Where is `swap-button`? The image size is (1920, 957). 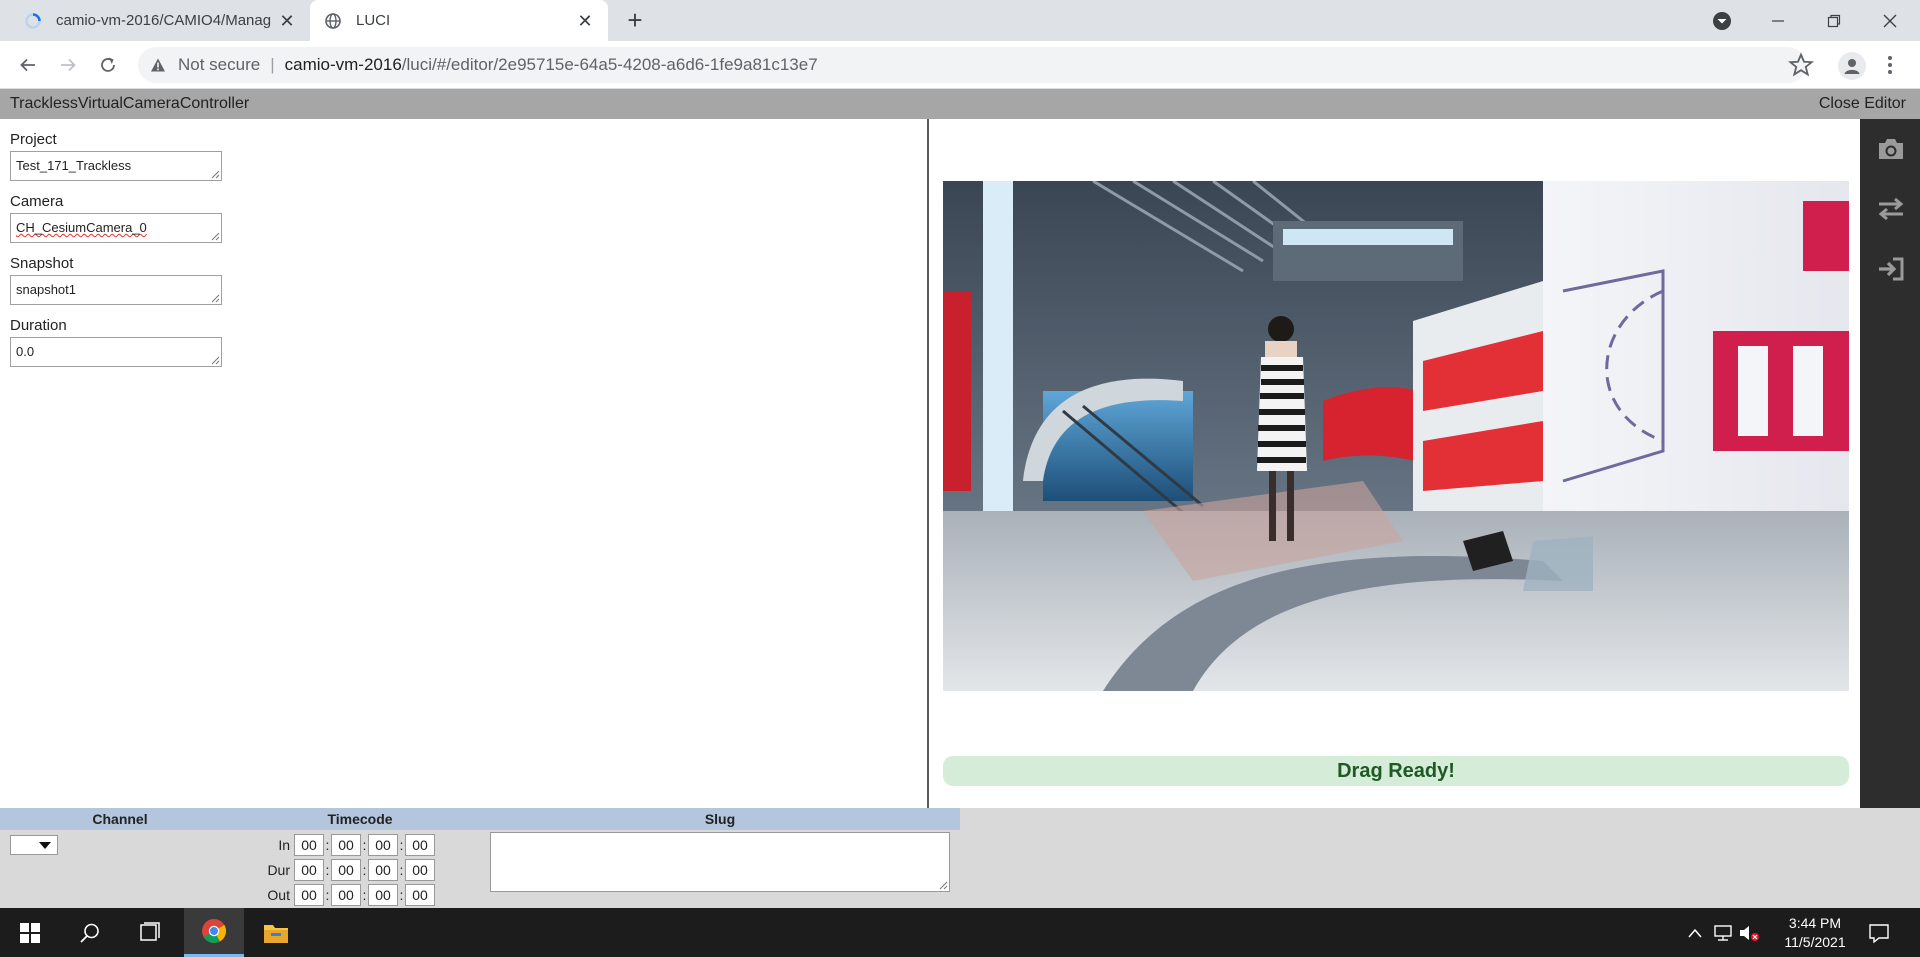 swap-button is located at coordinates (1891, 209).